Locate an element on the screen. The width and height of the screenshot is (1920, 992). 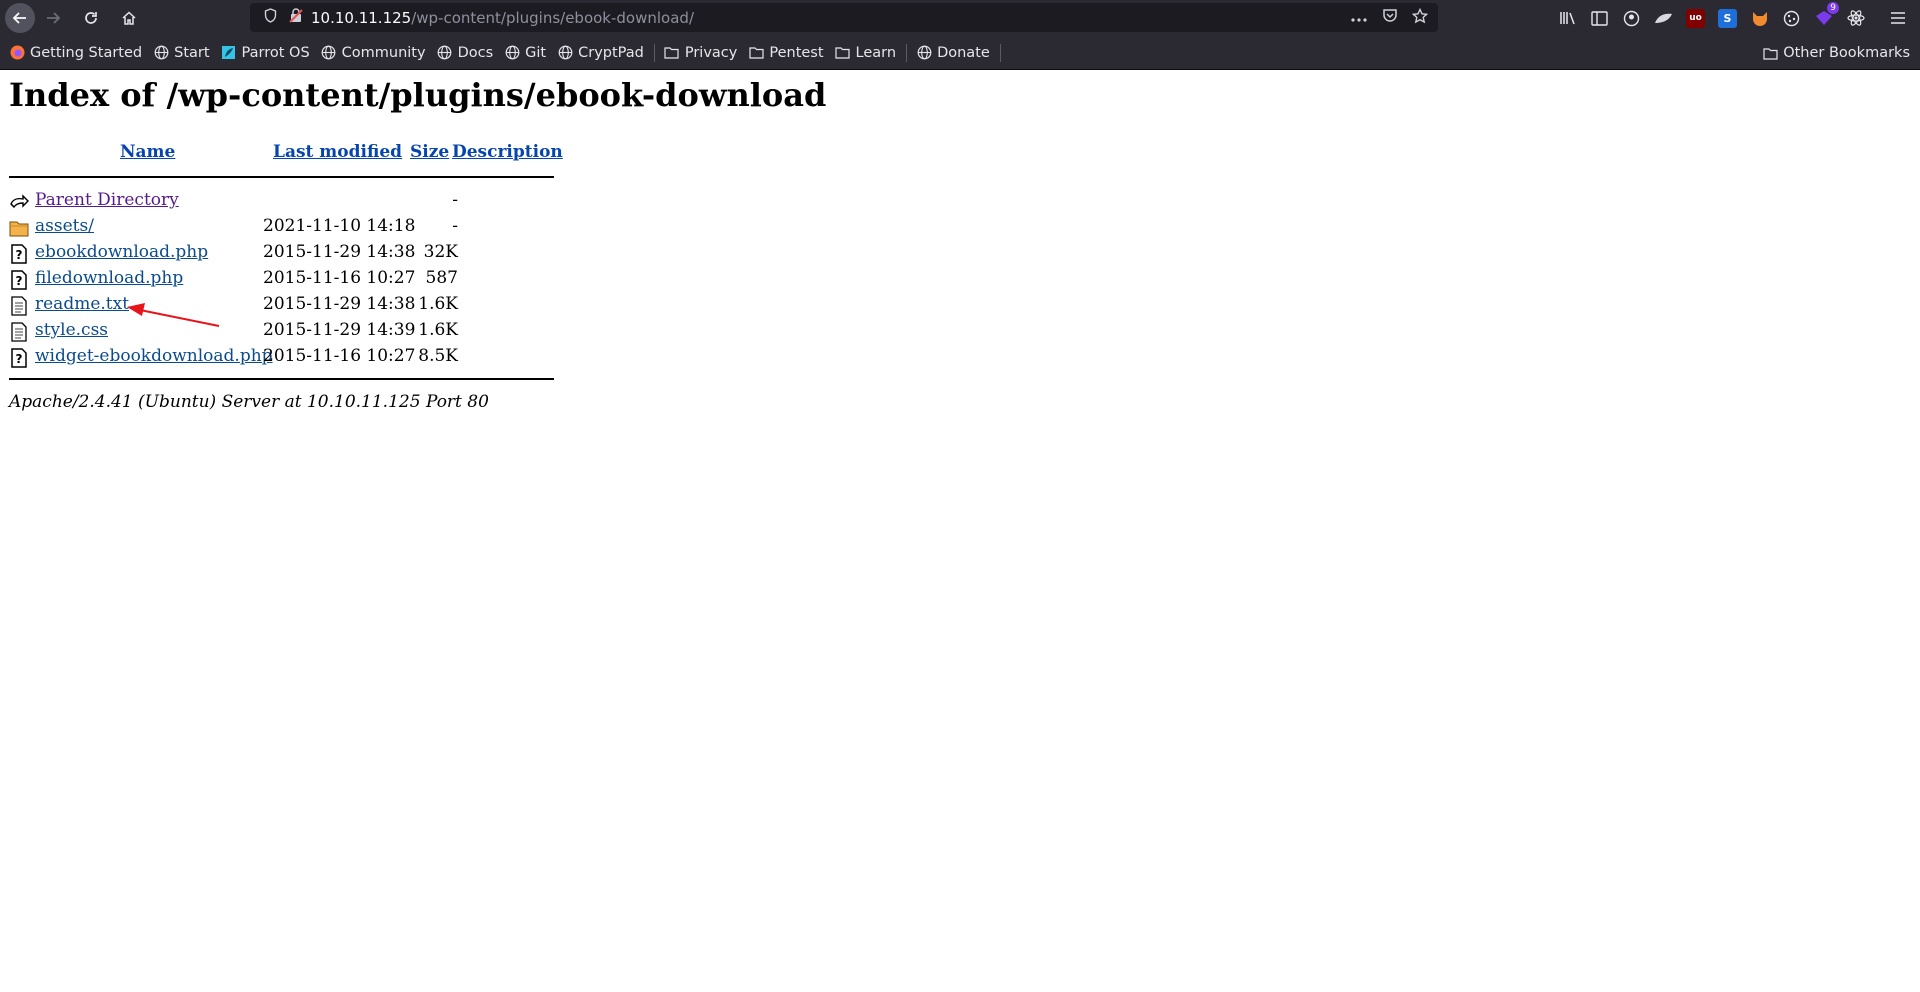
annotation-arrow is located at coordinates (173, 315).